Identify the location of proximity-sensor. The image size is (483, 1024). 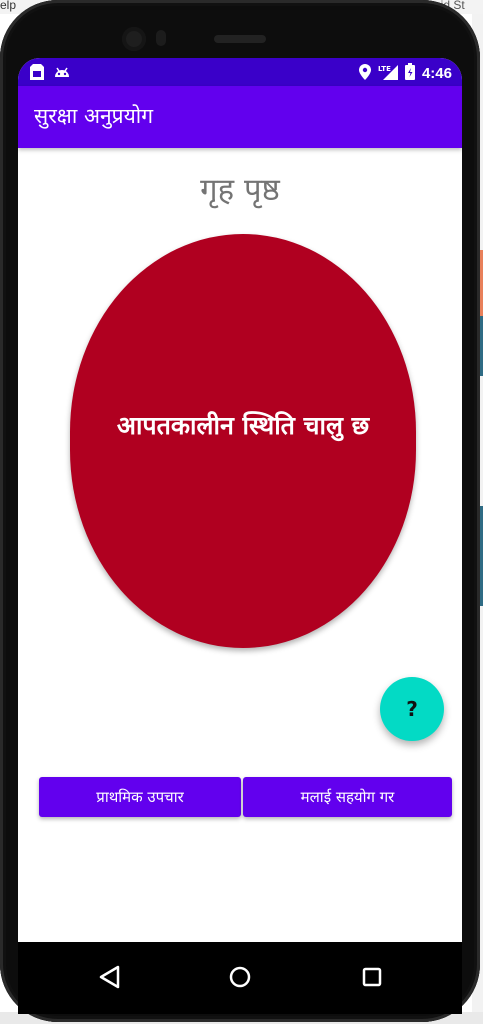
(161, 38).